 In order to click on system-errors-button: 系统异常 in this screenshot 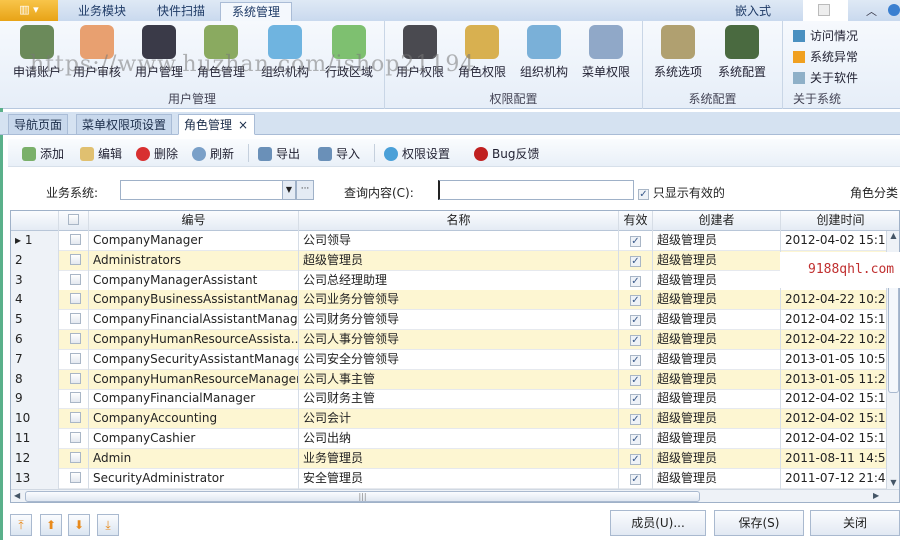, I will do `click(825, 56)`.